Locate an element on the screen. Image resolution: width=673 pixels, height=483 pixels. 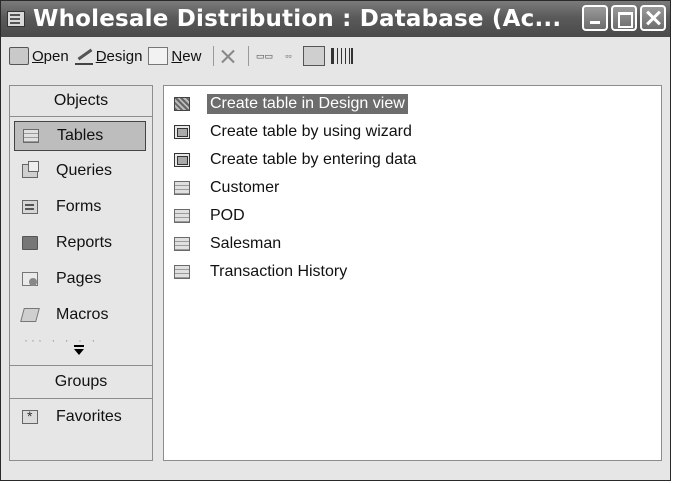
large-icons-icon: ▭▭ is located at coordinates (264, 56).